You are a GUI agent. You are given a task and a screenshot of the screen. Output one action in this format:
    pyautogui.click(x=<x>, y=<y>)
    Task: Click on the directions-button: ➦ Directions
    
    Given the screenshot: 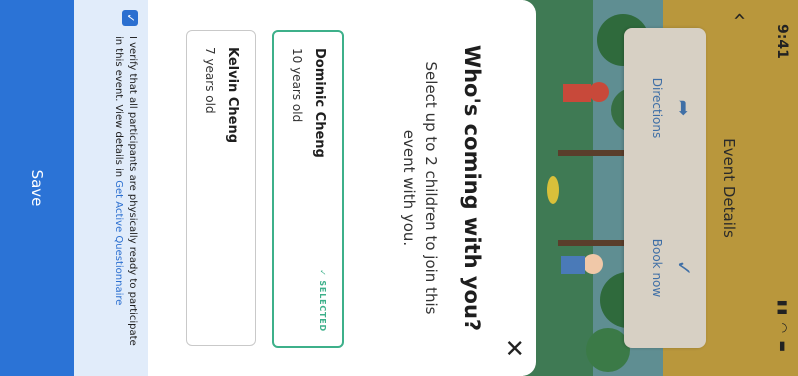 What is the action you would take?
    pyautogui.click(x=673, y=108)
    